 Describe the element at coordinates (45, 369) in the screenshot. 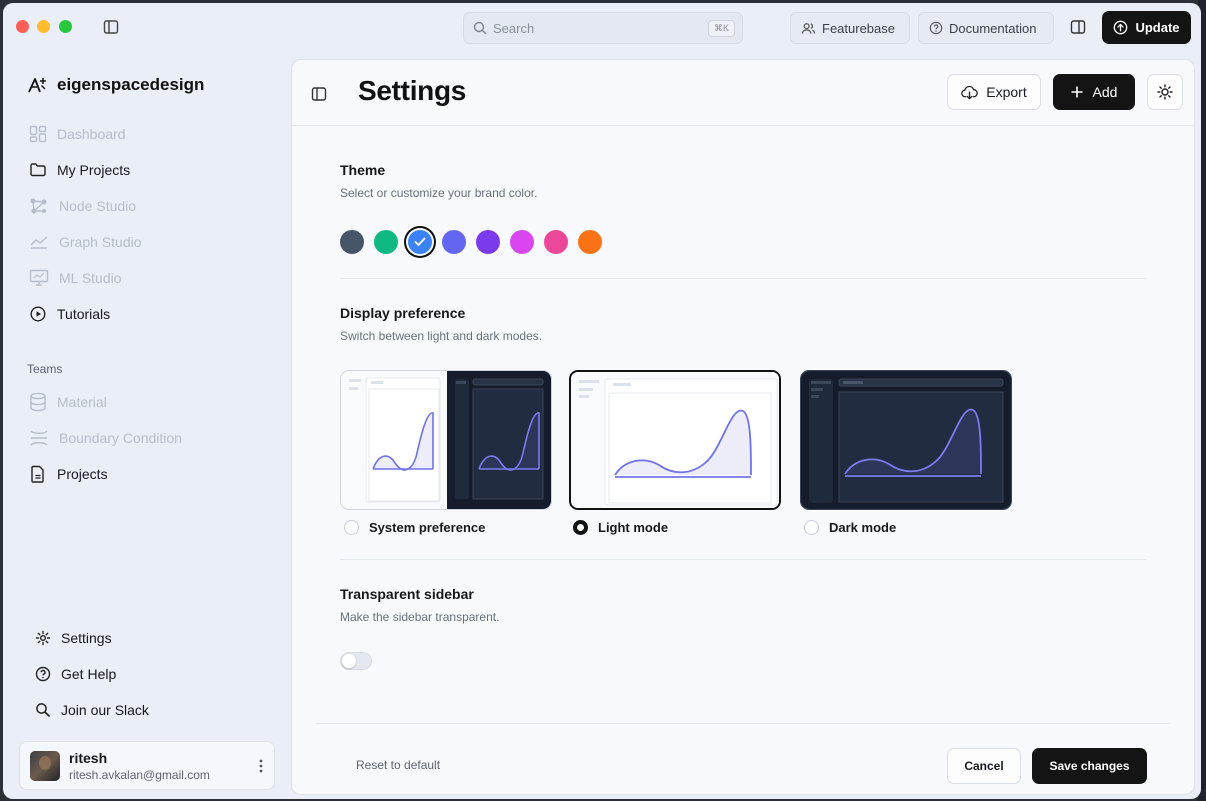

I see `teams-section-label: Teams` at that location.